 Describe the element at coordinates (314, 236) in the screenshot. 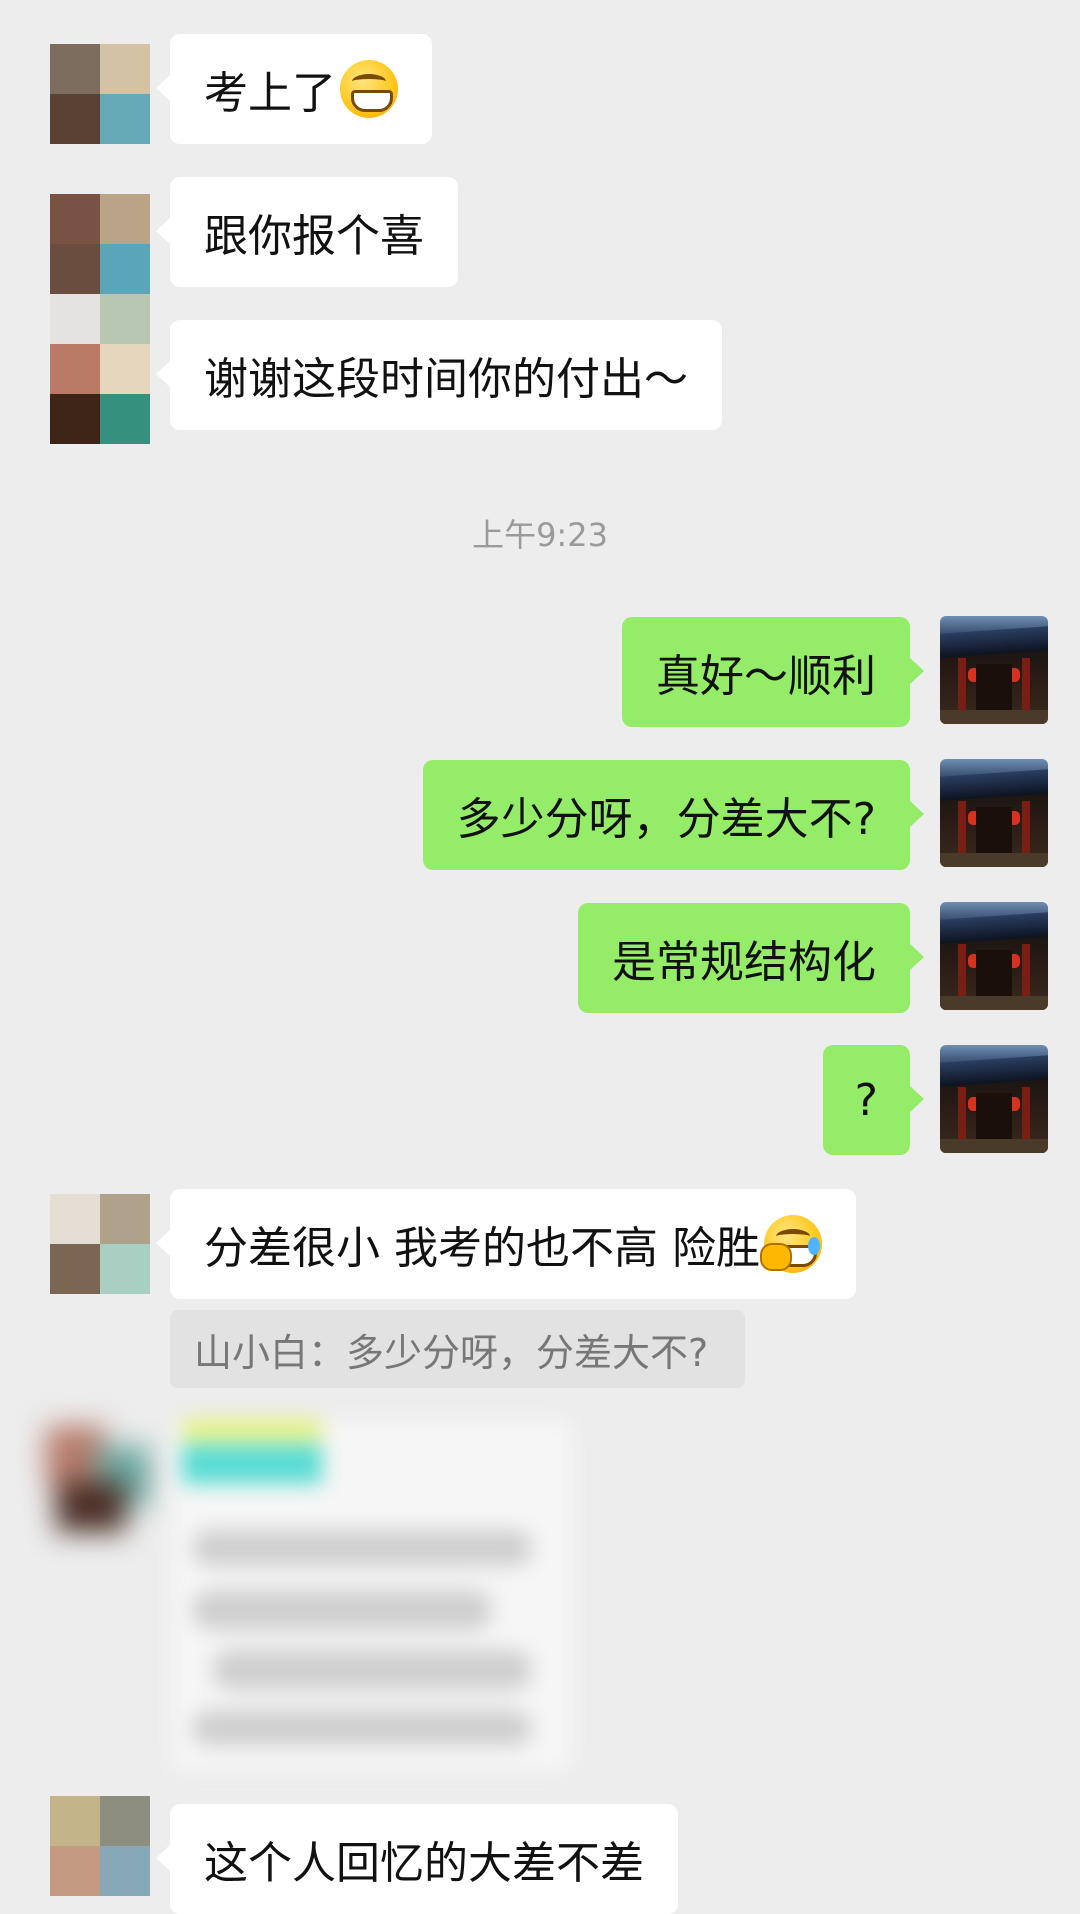

I see `message-text: 跟你报个喜` at that location.